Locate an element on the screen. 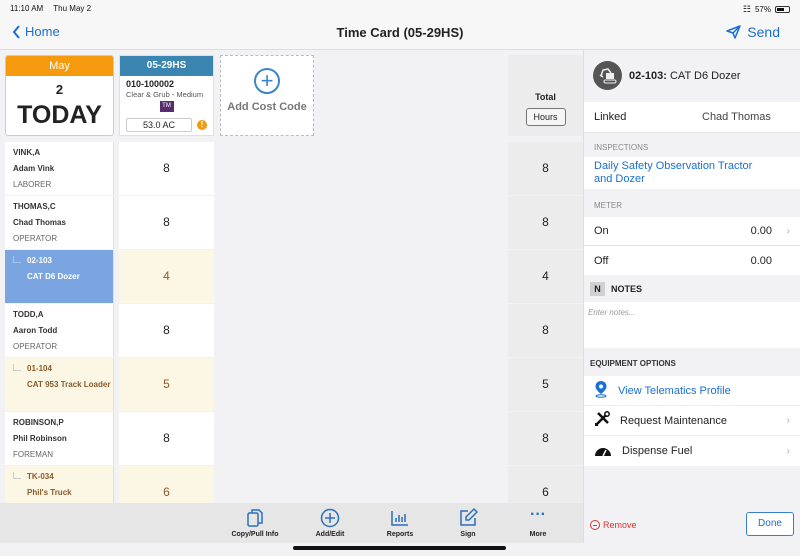  more-icon: ··· is located at coordinates (538, 514).